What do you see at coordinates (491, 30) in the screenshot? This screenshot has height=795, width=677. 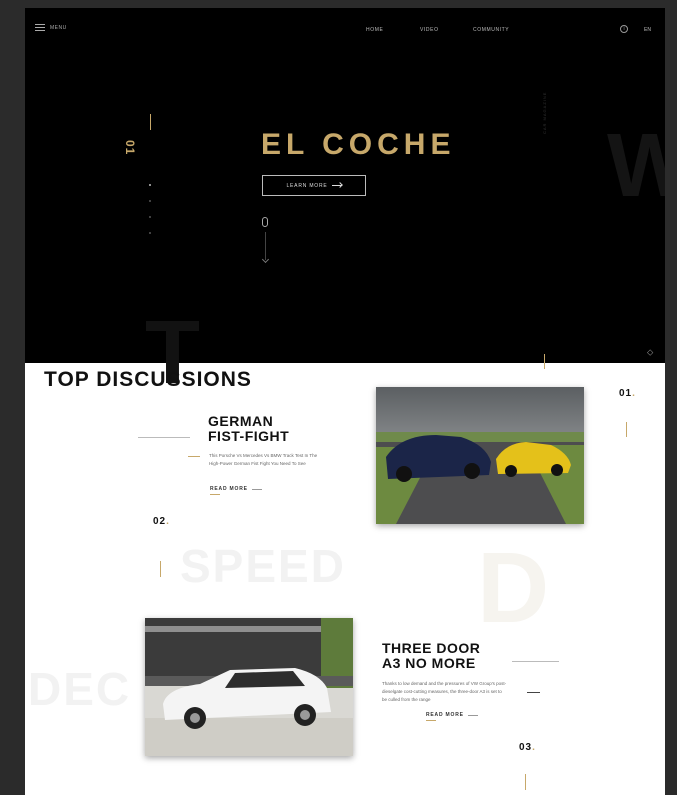 I see `nav-link-community: COMMUNITY` at bounding box center [491, 30].